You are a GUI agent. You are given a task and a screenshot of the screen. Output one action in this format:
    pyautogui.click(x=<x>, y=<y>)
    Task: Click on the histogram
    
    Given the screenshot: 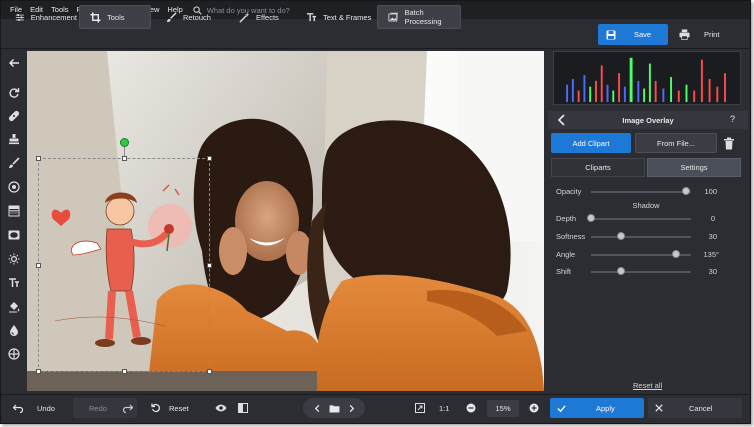 What is the action you would take?
    pyautogui.click(x=647, y=78)
    